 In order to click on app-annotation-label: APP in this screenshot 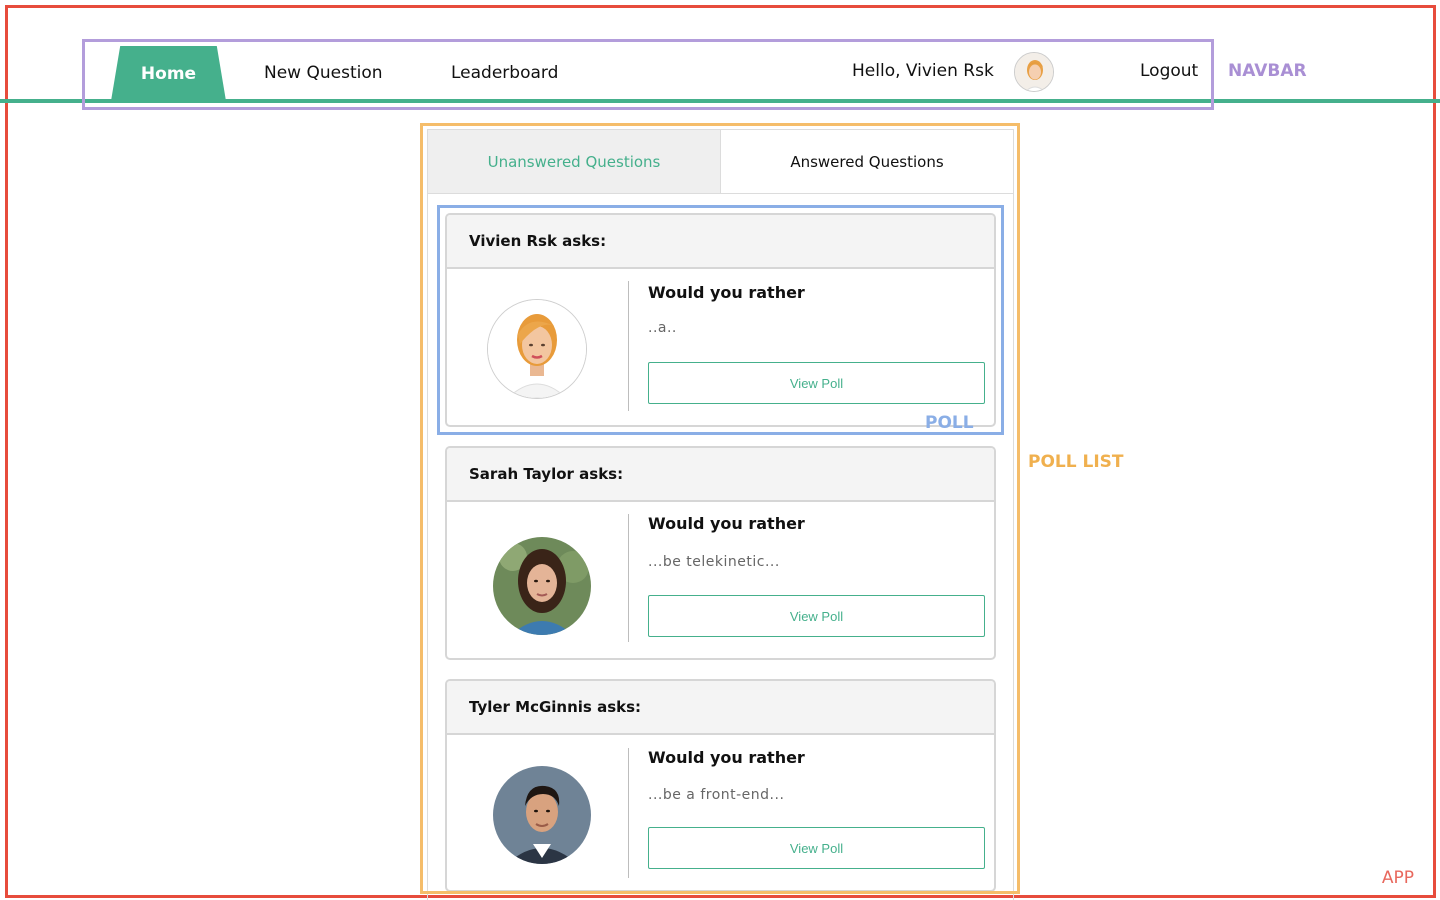, I will do `click(1397, 878)`.